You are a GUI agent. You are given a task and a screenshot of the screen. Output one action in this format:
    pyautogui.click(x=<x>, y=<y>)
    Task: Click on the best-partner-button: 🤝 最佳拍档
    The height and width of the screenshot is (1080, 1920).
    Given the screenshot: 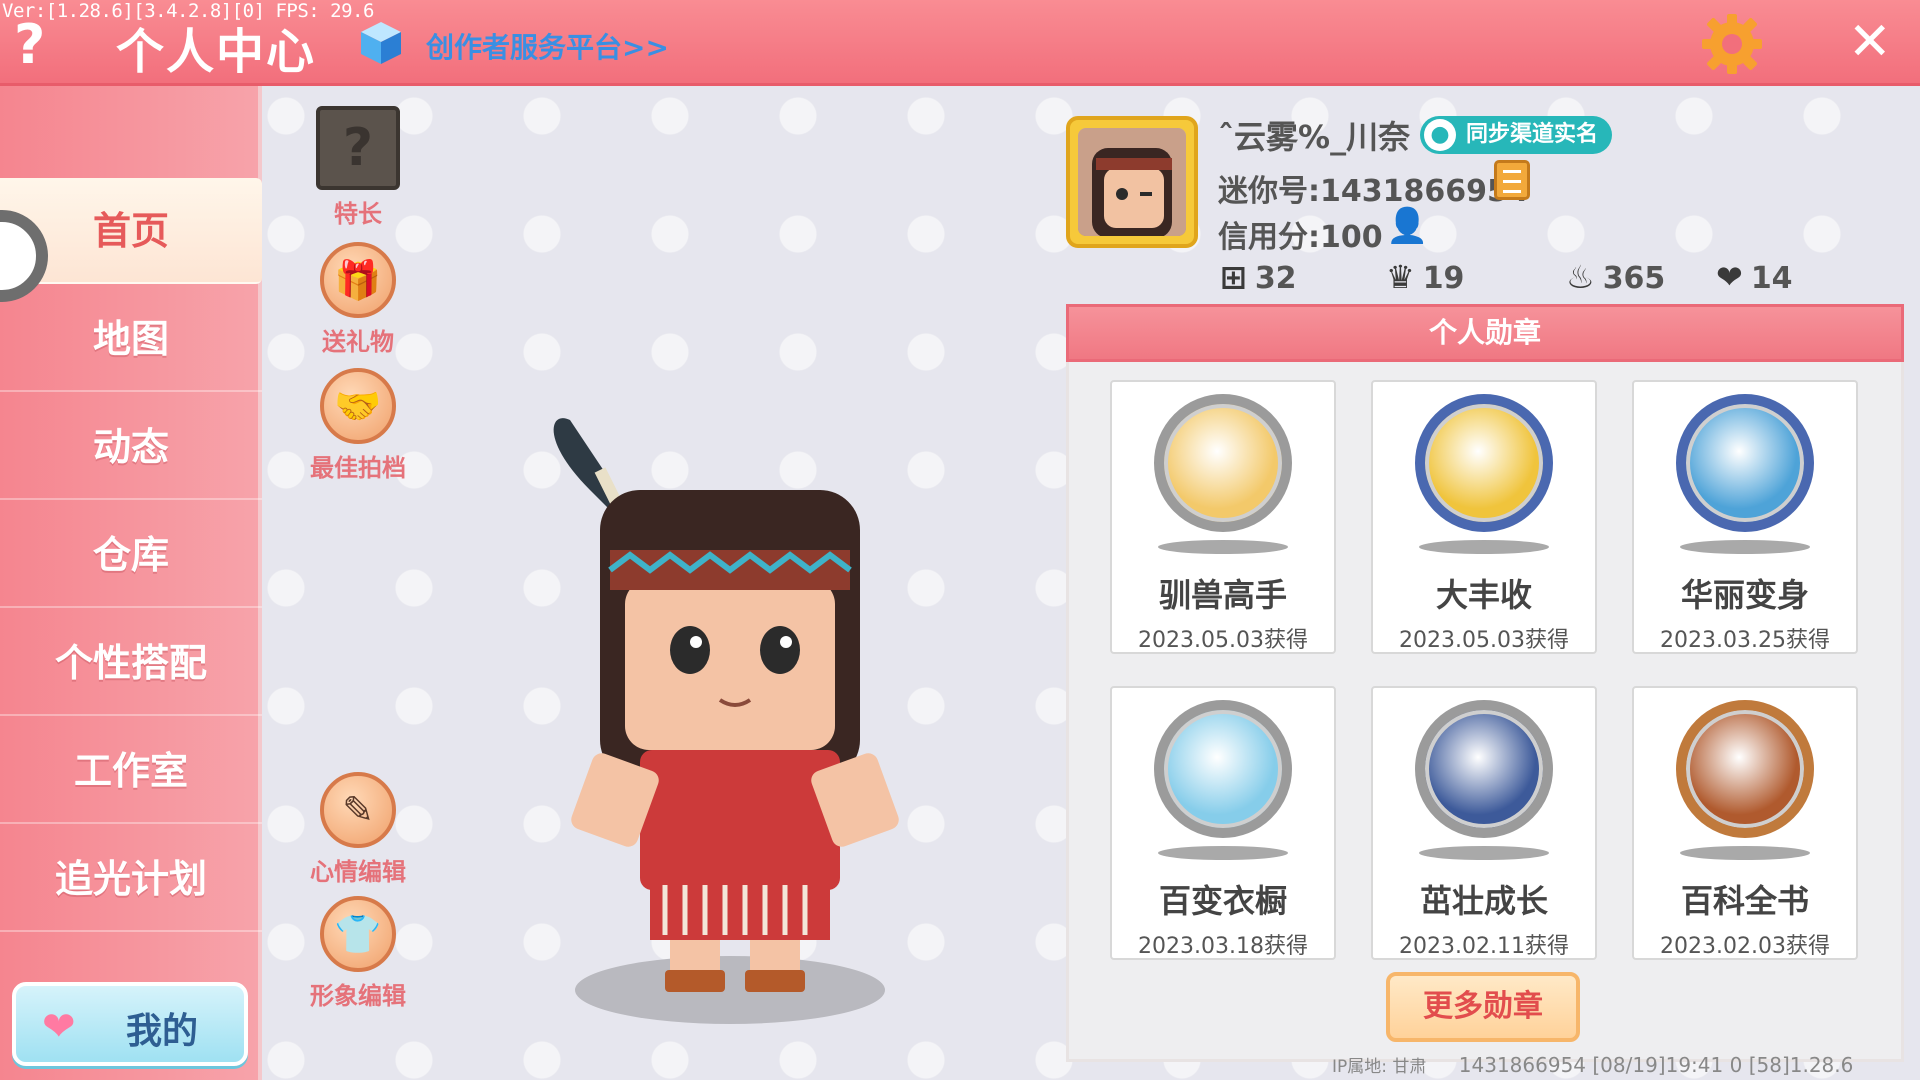 What is the action you would take?
    pyautogui.click(x=358, y=425)
    